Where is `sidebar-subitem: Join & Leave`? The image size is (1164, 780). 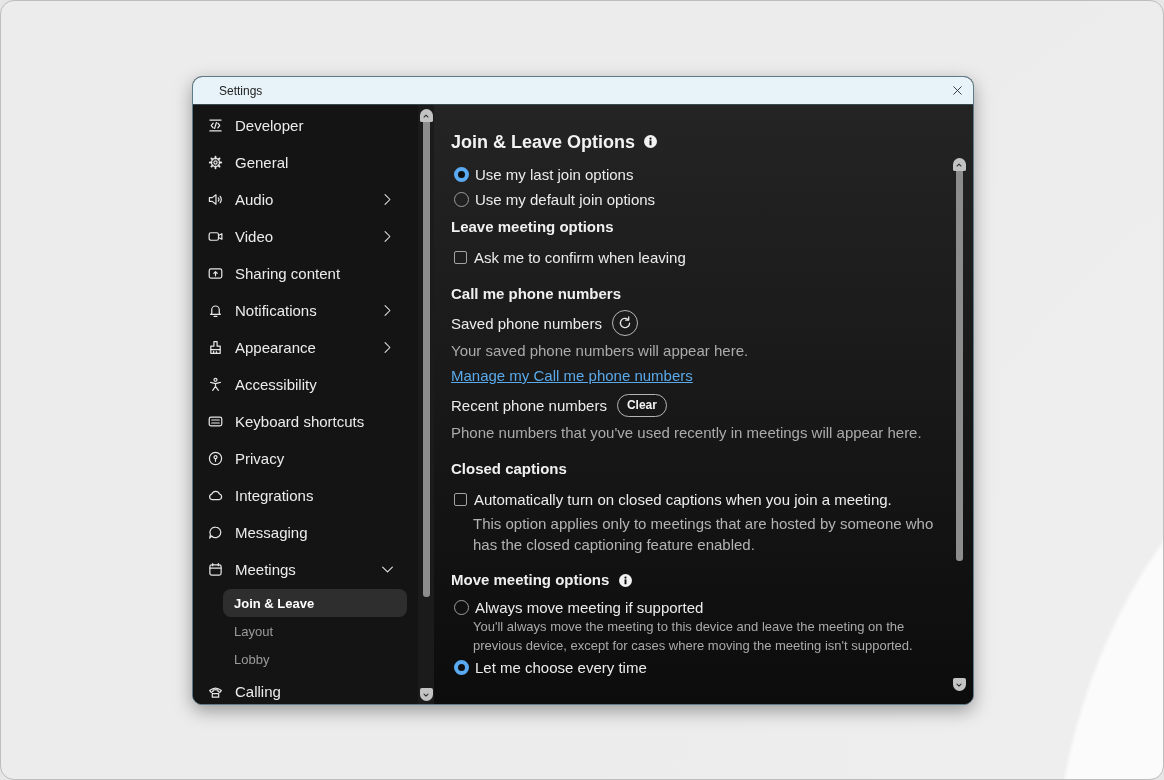
sidebar-subitem: Join & Leave is located at coordinates (315, 603).